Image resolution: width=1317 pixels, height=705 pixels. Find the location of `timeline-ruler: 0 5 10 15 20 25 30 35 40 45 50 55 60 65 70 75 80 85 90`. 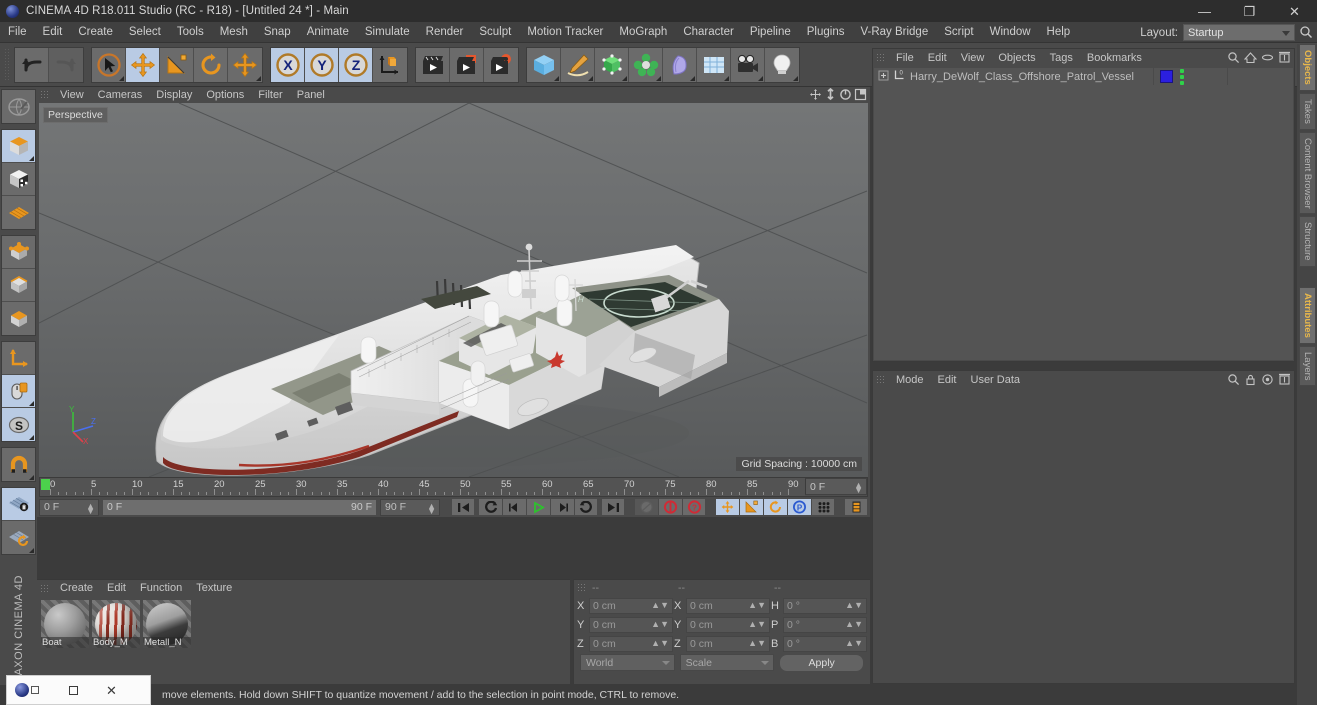

timeline-ruler: 0 5 10 15 20 25 30 35 40 45 50 55 60 65 70 75 80 85 90 is located at coordinates (422, 487).